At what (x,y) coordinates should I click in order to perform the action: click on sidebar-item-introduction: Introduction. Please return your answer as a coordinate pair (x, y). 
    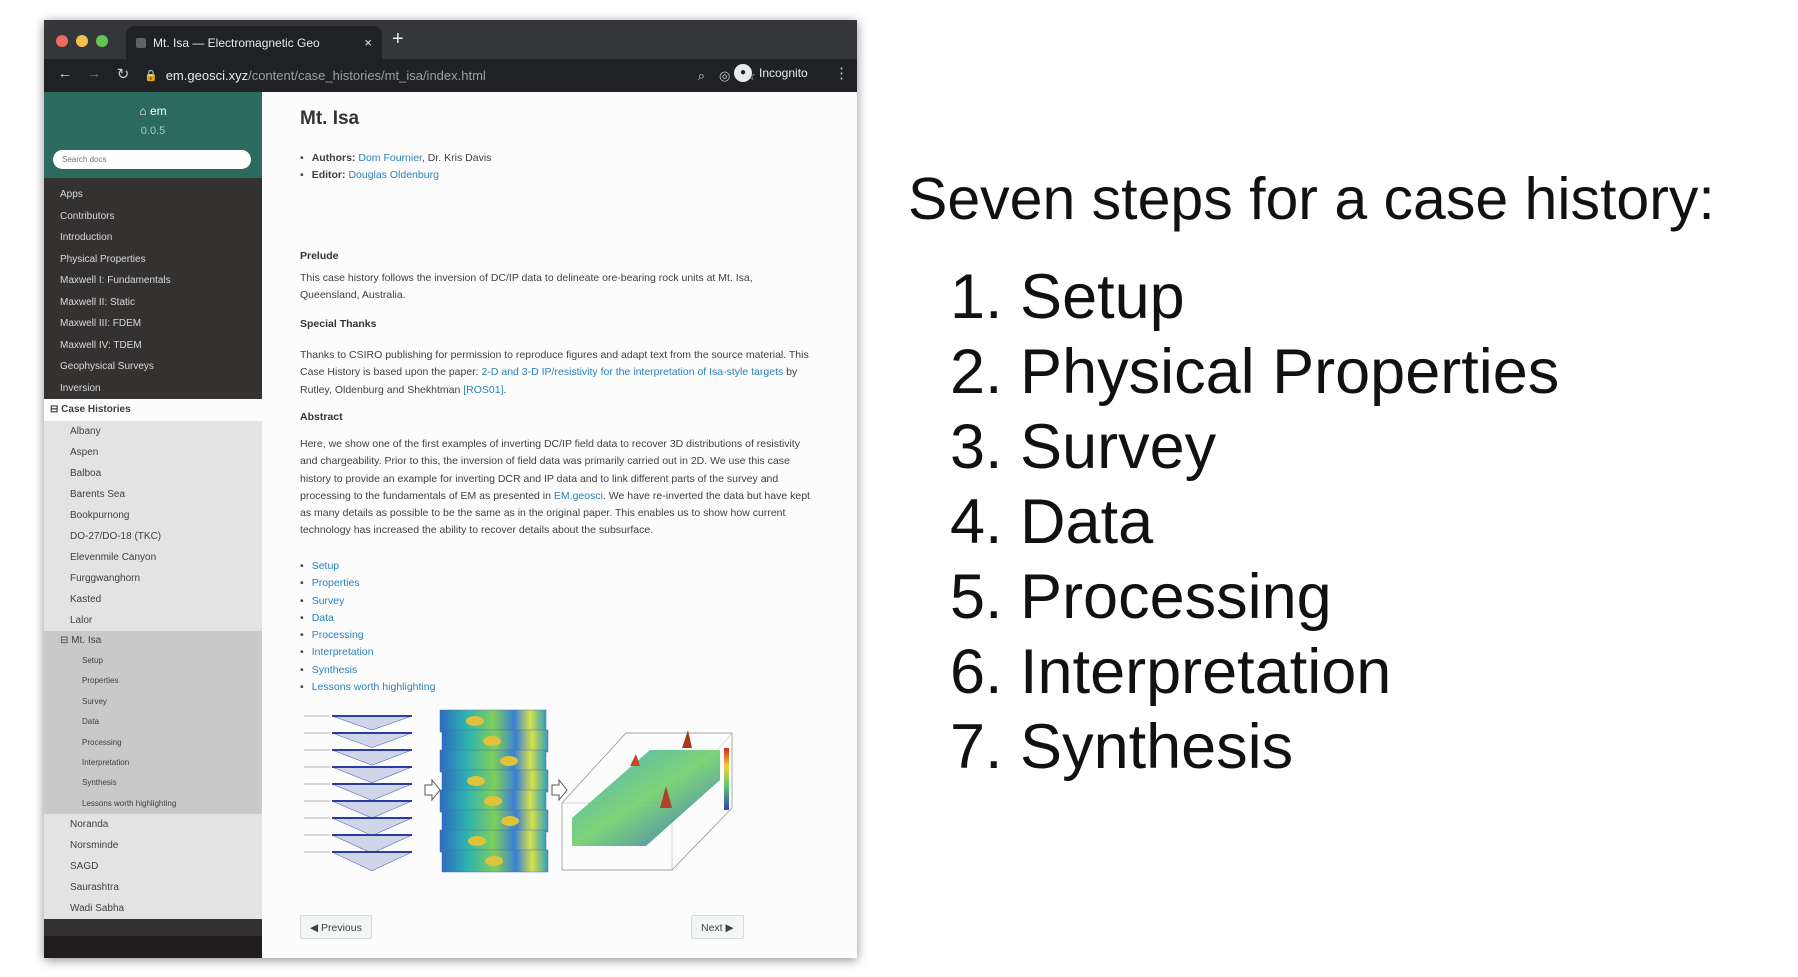
    Looking at the image, I should click on (153, 238).